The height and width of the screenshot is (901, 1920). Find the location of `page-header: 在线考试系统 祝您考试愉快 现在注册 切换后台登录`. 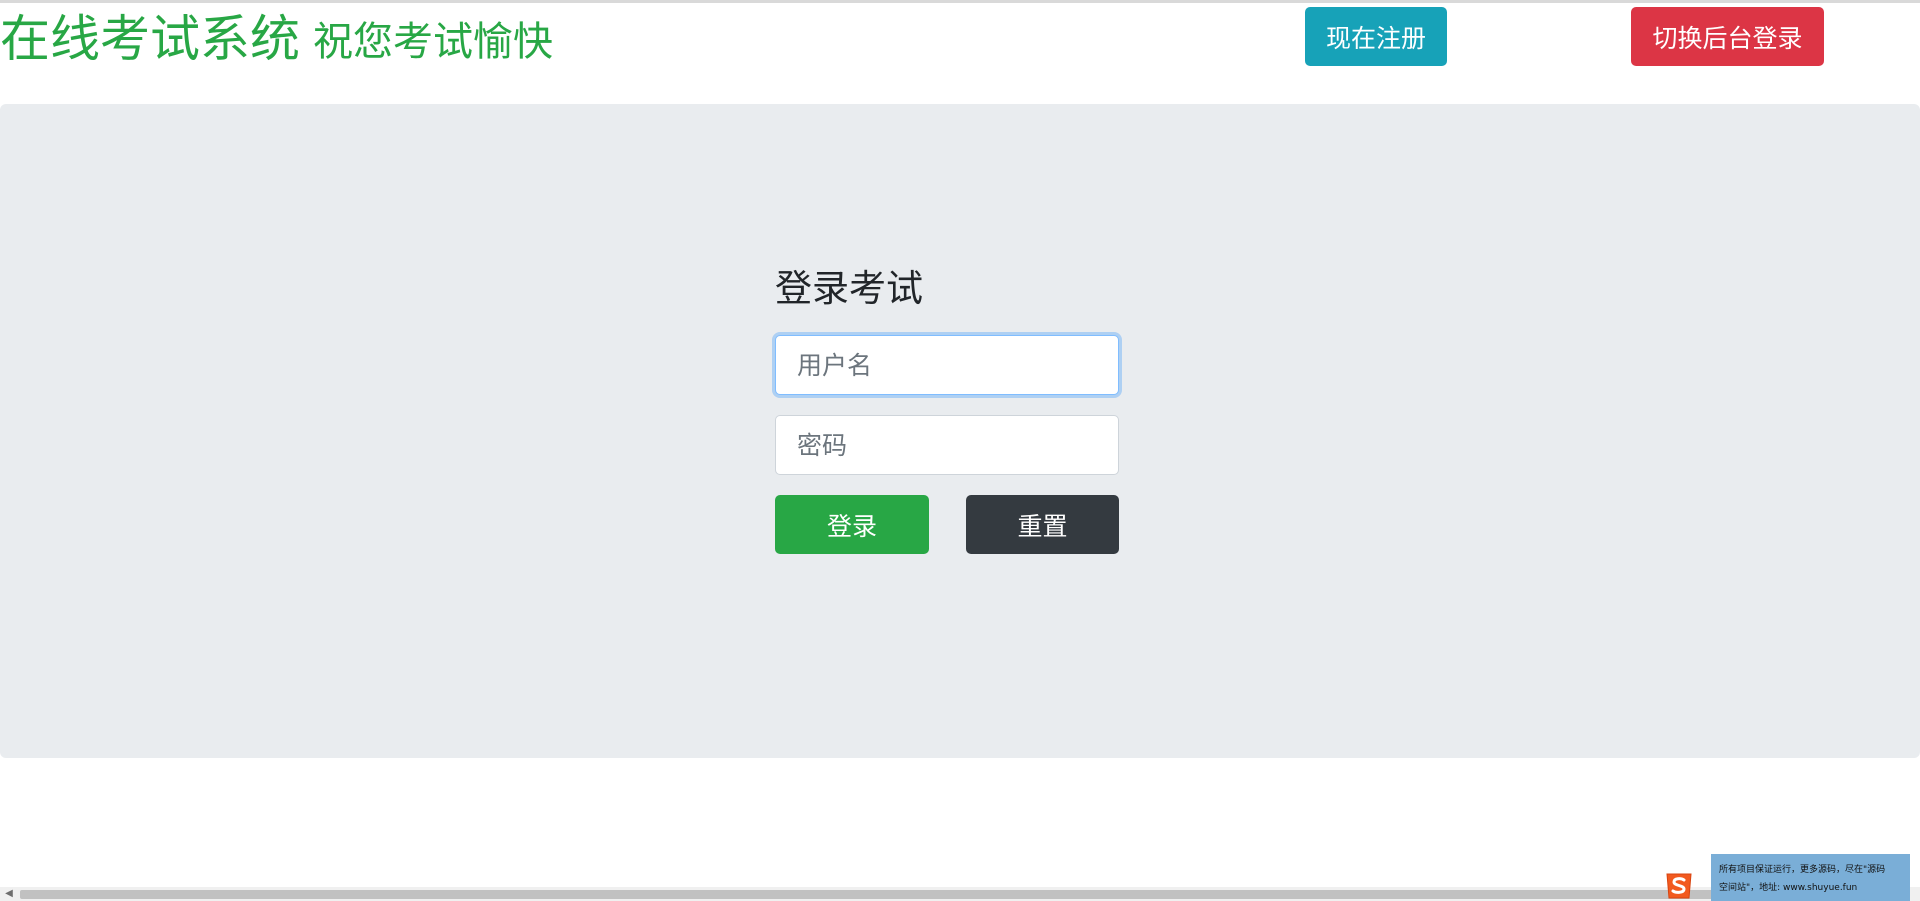

page-header: 在线考试系统 祝您考试愉快 现在注册 切换后台登录 is located at coordinates (960, 53).